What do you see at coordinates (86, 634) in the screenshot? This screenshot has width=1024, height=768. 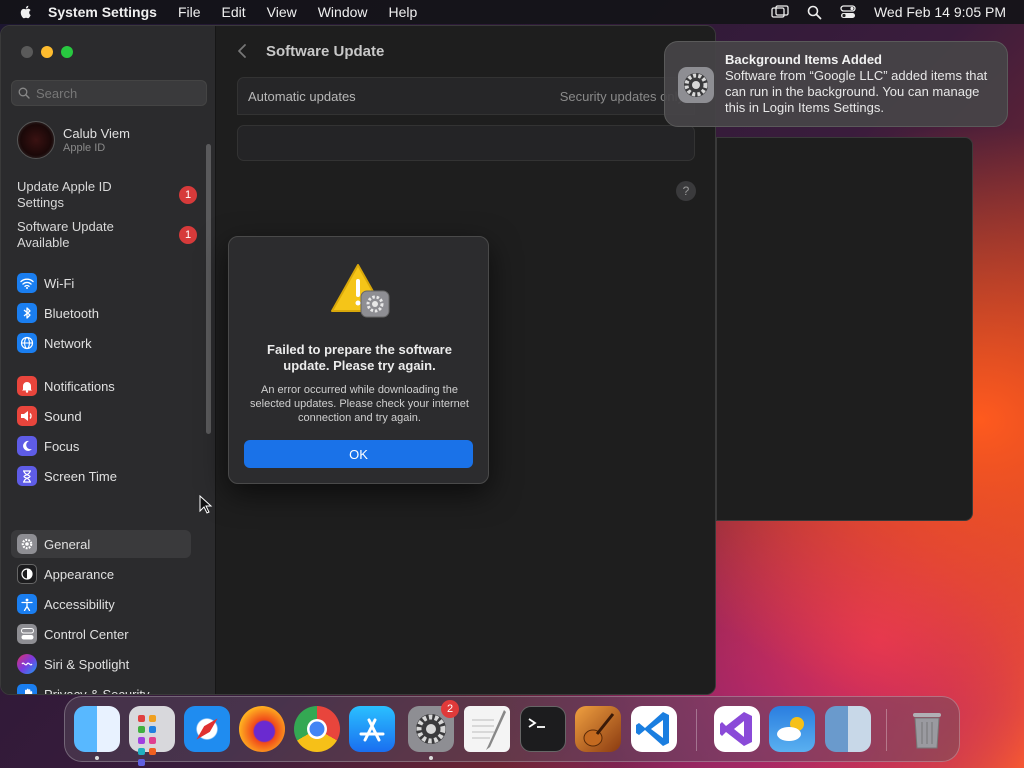 I see `sidebar-item-label: Control Center` at bounding box center [86, 634].